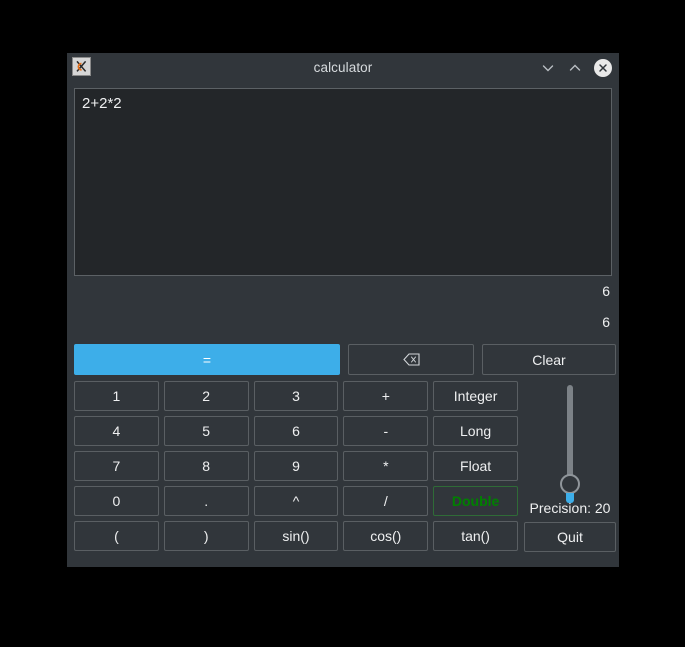 The image size is (685, 647). What do you see at coordinates (206, 466) in the screenshot?
I see `key-8: 8` at bounding box center [206, 466].